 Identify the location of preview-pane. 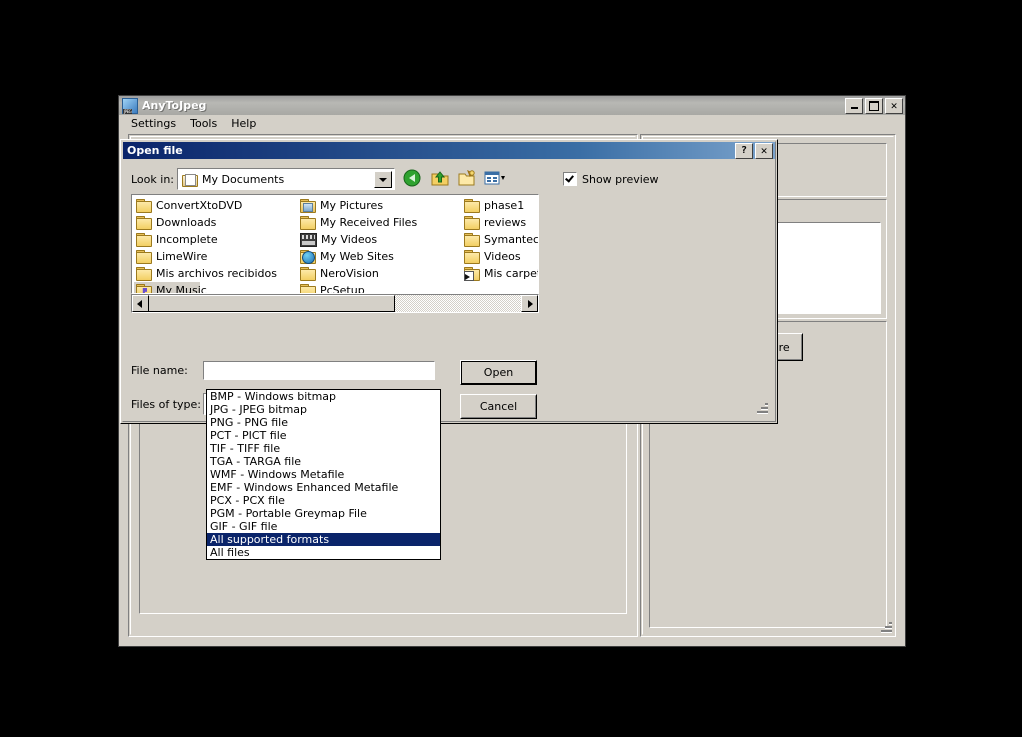
(658, 303).